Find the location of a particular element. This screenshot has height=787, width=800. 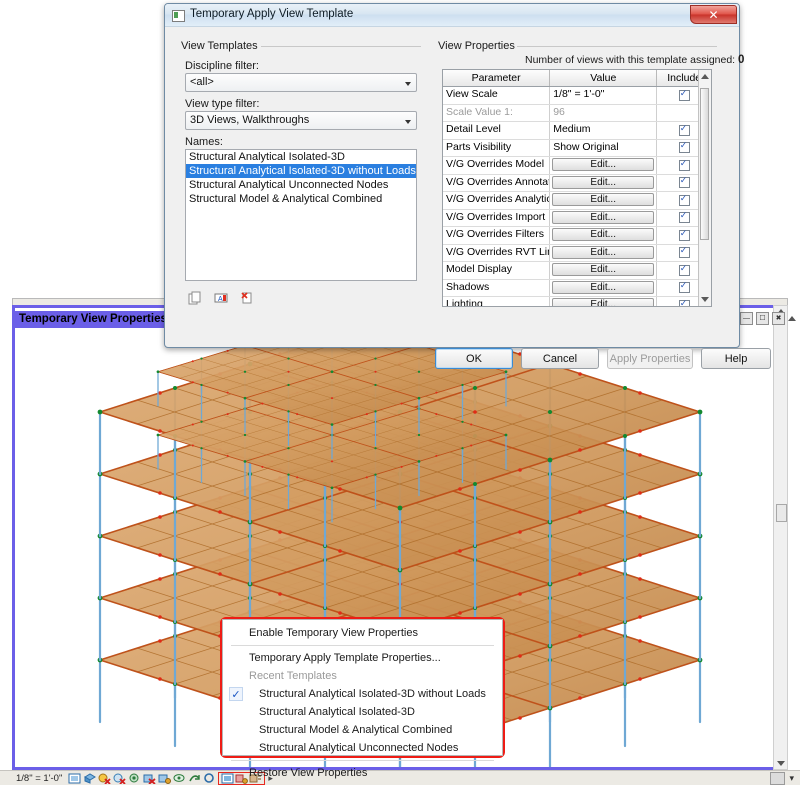

scroll-up-icon is located at coordinates (705, 76).